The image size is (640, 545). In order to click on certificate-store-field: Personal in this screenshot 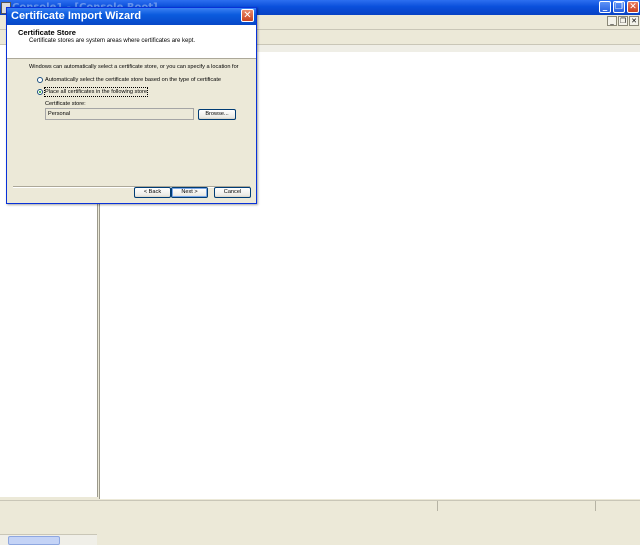, I will do `click(119, 114)`.